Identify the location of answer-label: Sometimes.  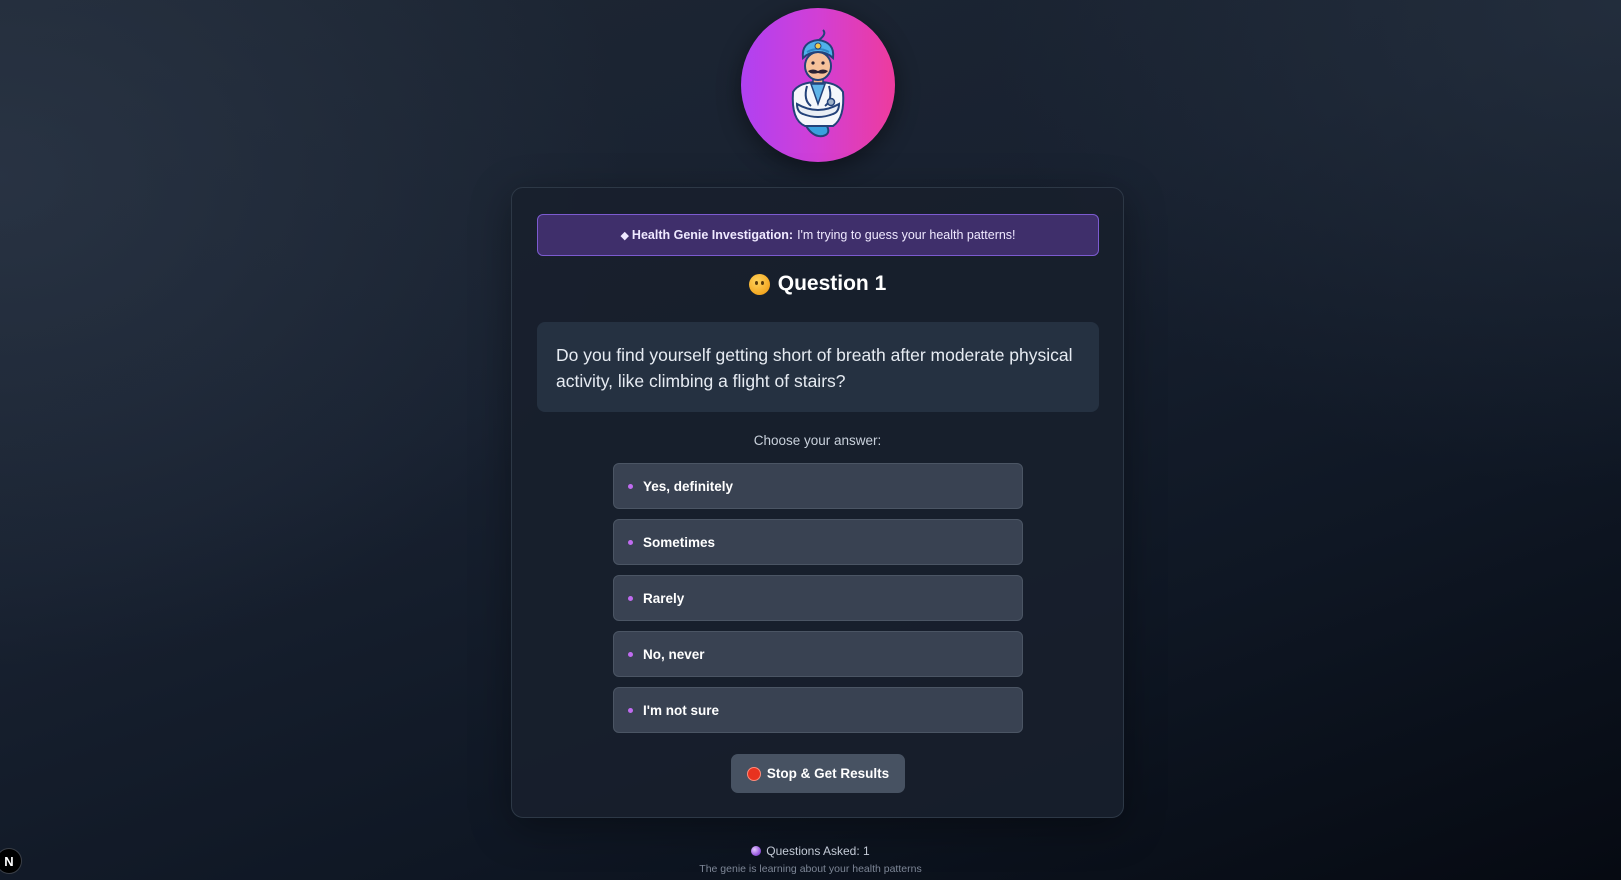
(679, 542).